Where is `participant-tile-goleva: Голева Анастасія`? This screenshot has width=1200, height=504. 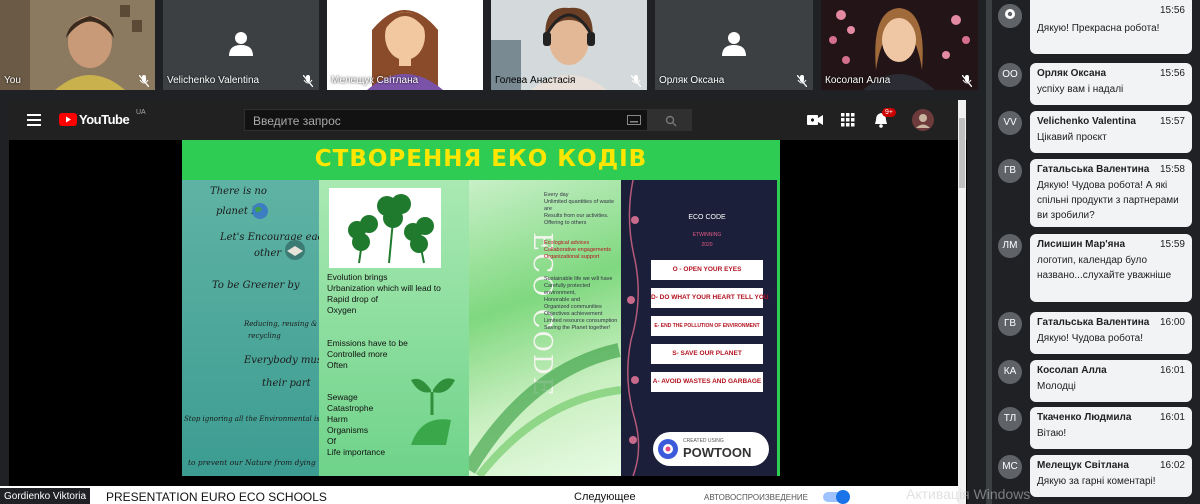 participant-tile-goleva: Голева Анастасія is located at coordinates (569, 45).